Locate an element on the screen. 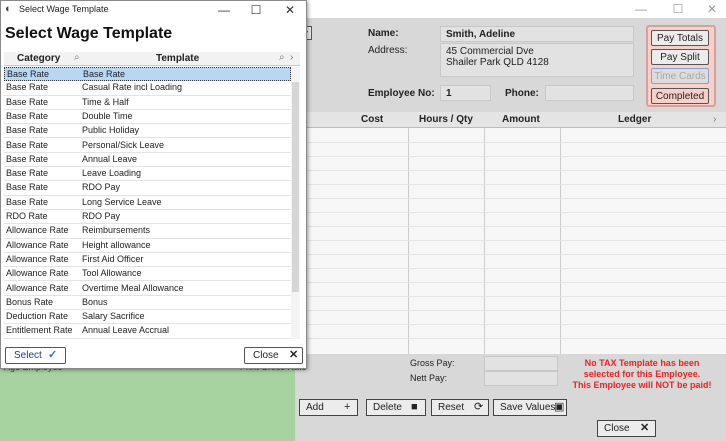 This screenshot has width=726, height=441. template-row: Allowance Rate First Aid Officer is located at coordinates (147, 260).